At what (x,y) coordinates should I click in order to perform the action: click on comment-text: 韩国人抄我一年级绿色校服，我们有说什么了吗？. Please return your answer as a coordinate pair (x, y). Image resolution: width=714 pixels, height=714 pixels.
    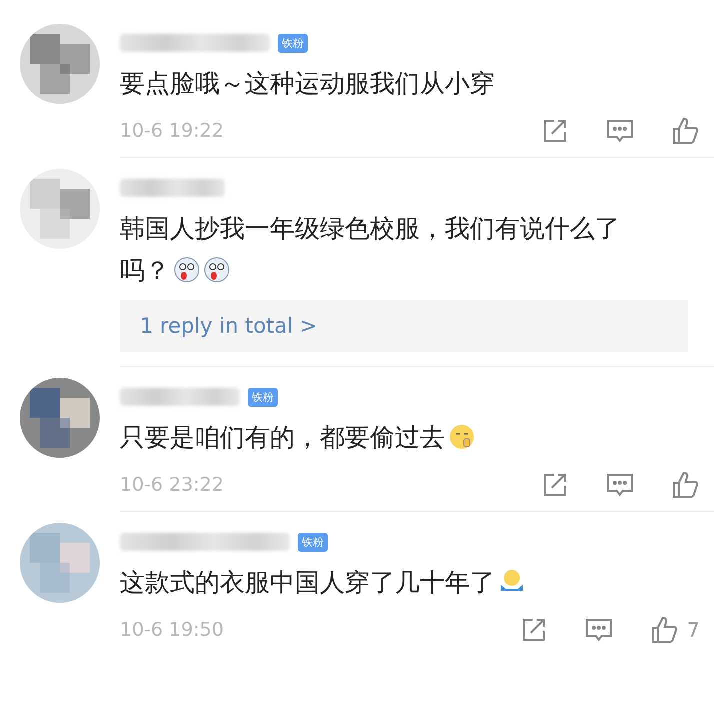
    Looking at the image, I should click on (370, 250).